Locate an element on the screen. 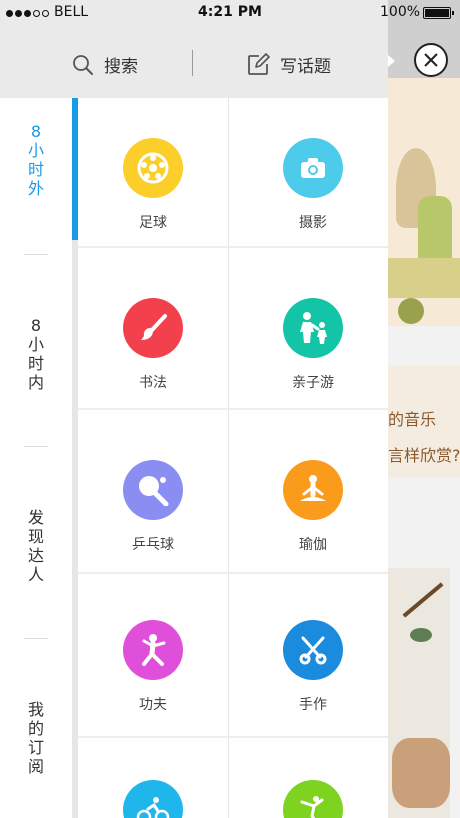 The height and width of the screenshot is (818, 460). drawer-pointer is located at coordinates (391, 61).